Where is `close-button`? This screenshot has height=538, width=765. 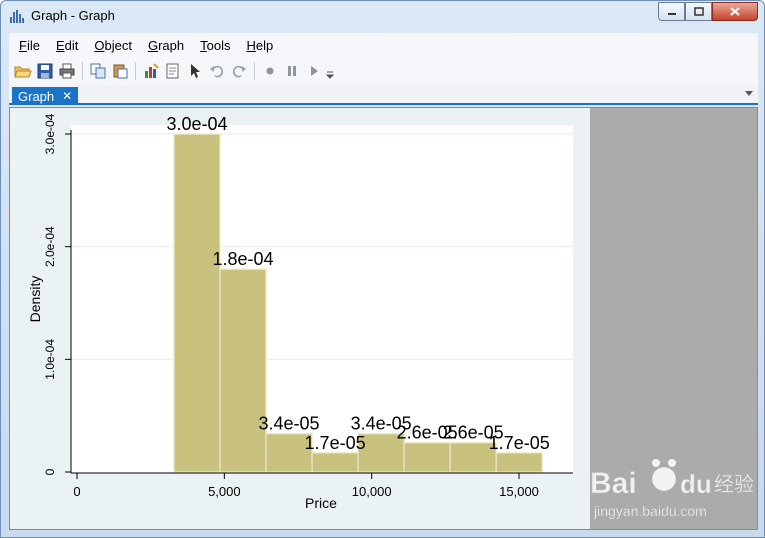 close-button is located at coordinates (735, 11).